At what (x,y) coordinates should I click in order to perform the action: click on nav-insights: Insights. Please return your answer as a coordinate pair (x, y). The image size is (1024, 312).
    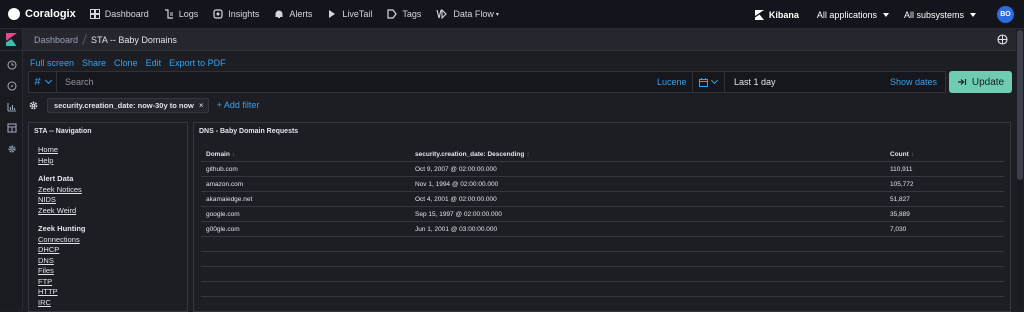
    Looking at the image, I should click on (236, 14).